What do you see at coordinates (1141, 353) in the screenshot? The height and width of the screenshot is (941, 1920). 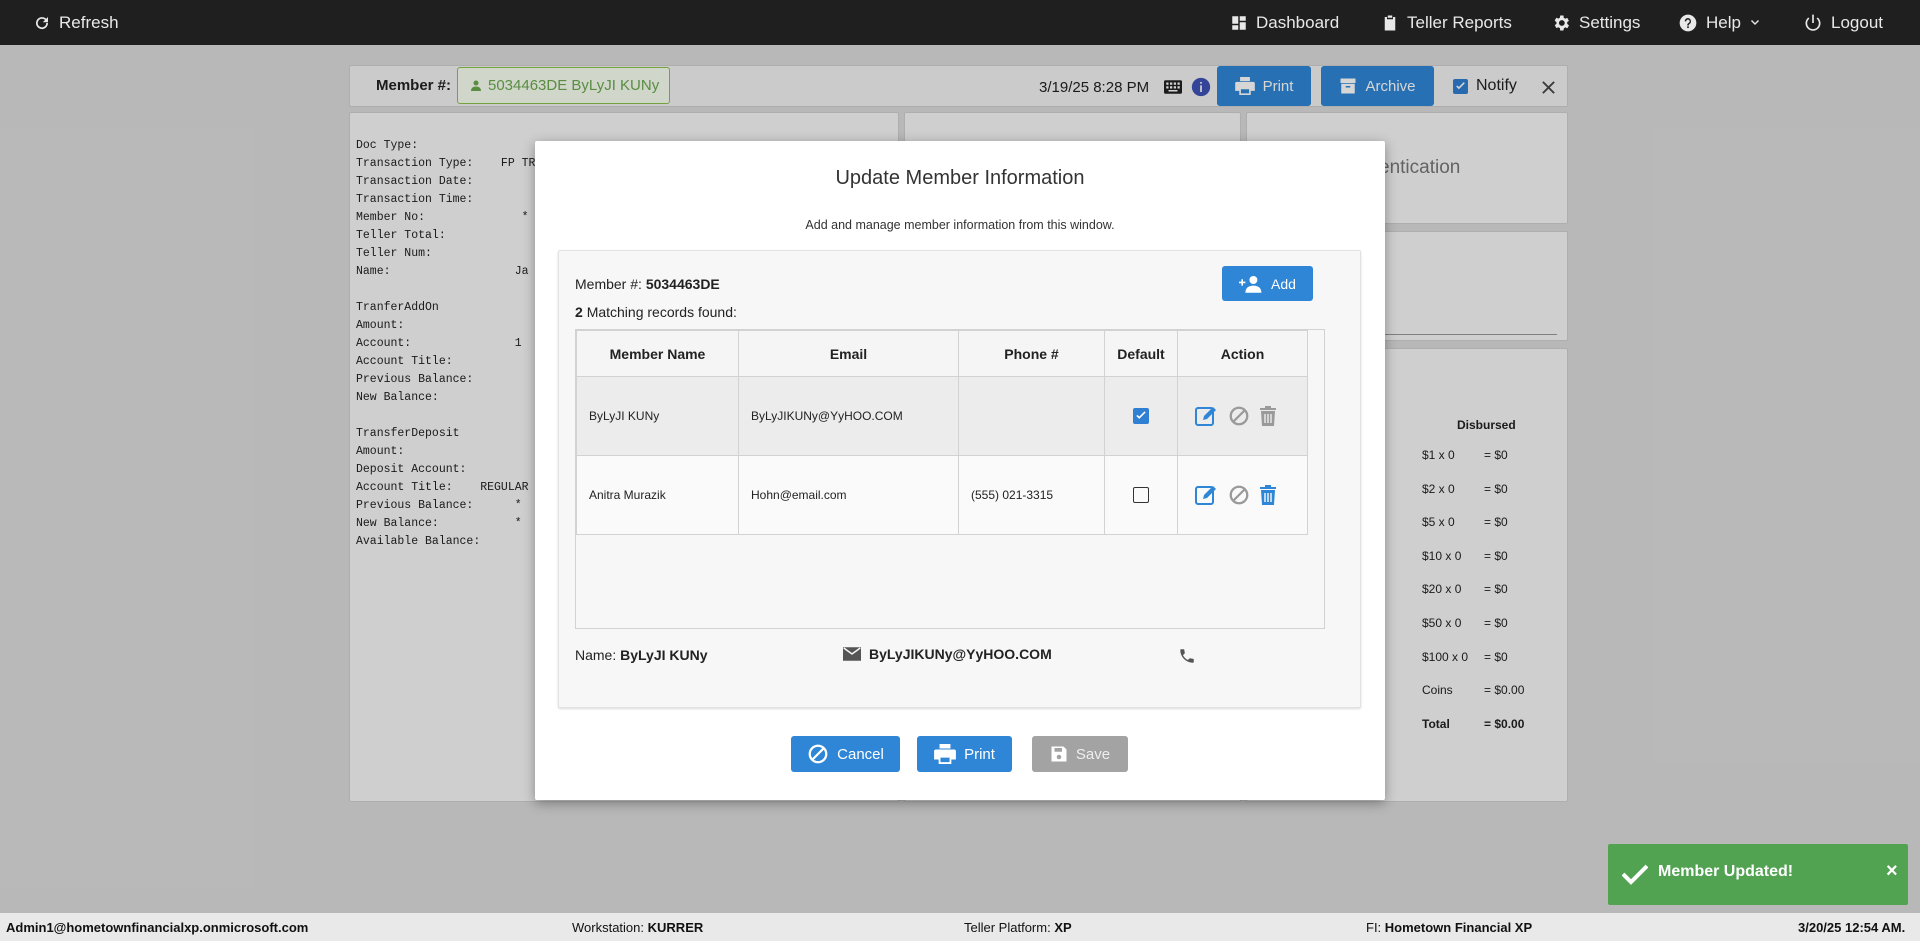 I see `column-header-default: Default` at bounding box center [1141, 353].